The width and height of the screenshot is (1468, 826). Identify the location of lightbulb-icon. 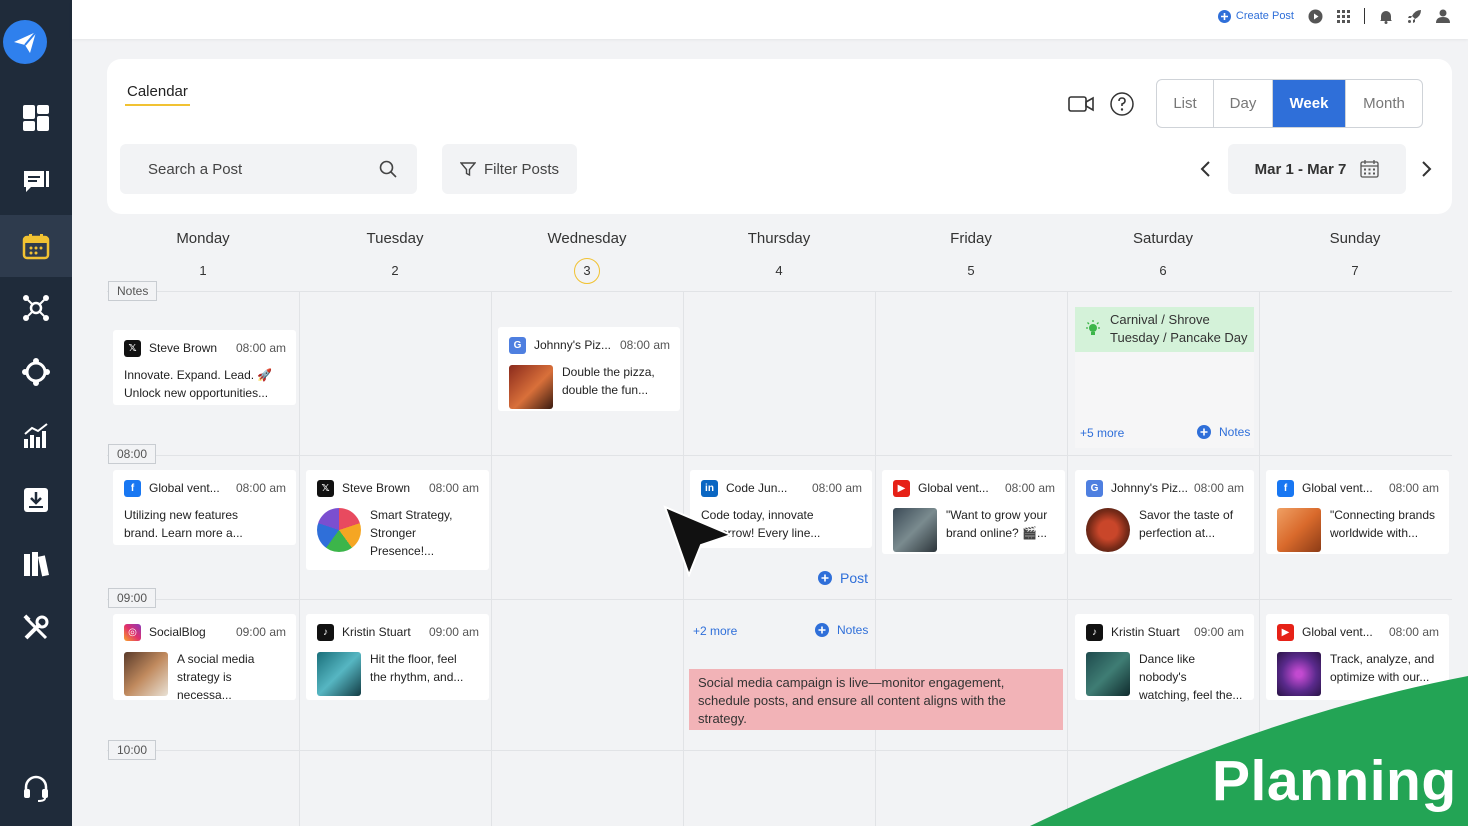
(1093, 327).